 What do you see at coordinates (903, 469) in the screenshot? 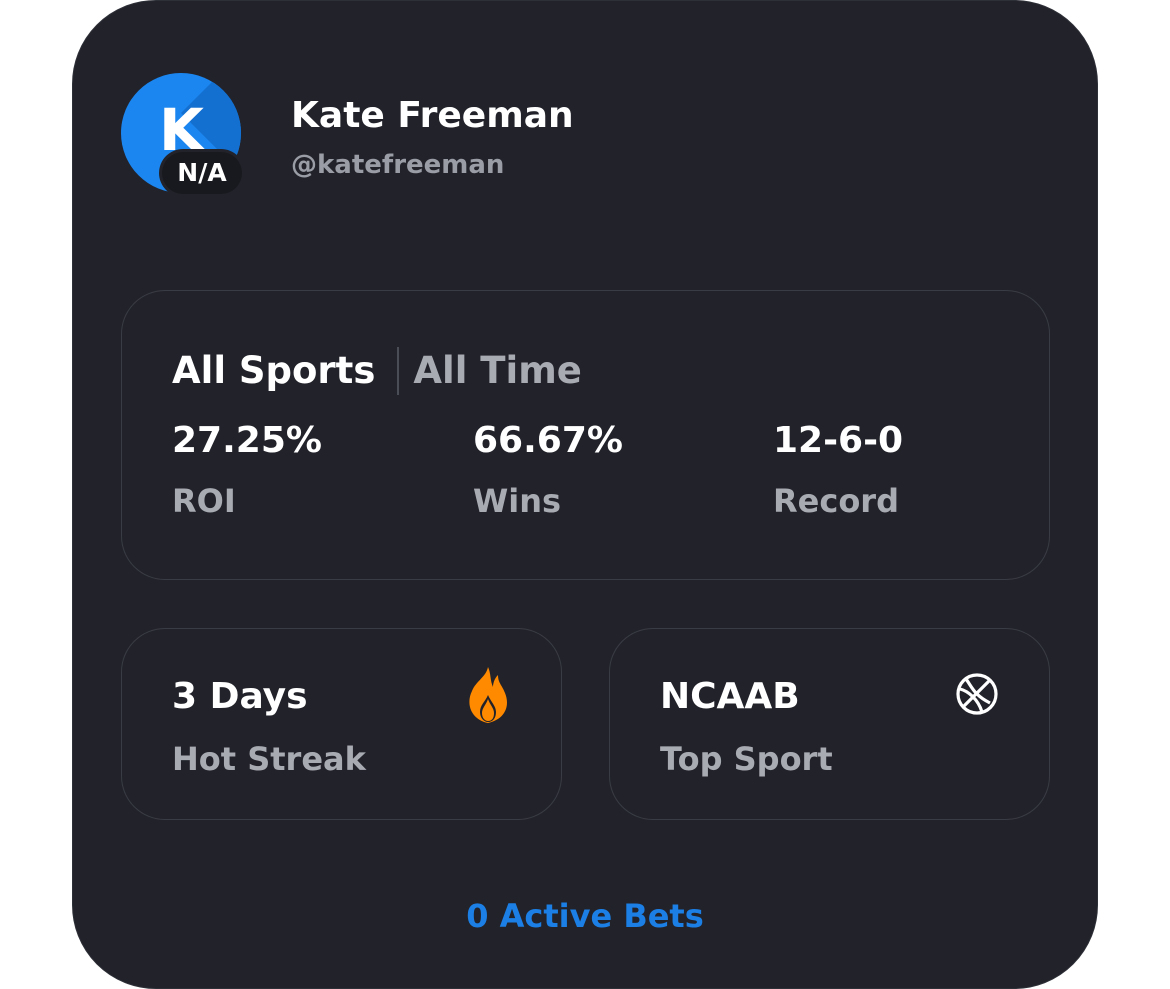
I see `stat-record: 12-6-0 Record` at bounding box center [903, 469].